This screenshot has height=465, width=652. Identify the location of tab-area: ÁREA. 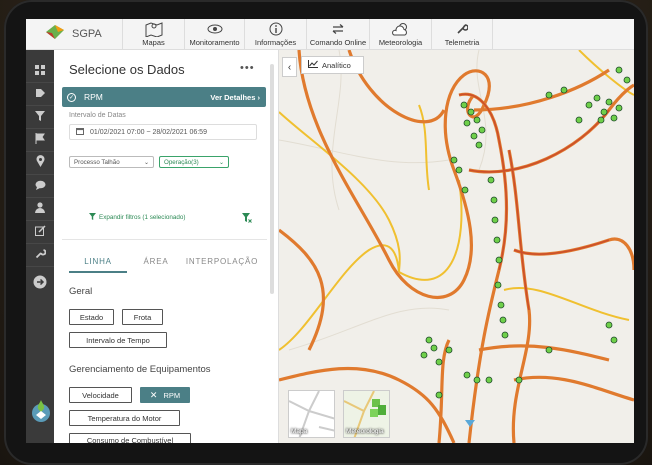
(156, 265).